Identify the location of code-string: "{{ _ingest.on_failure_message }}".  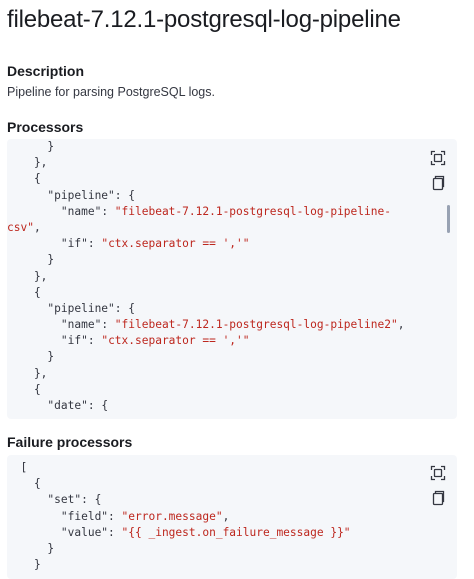
(236, 532).